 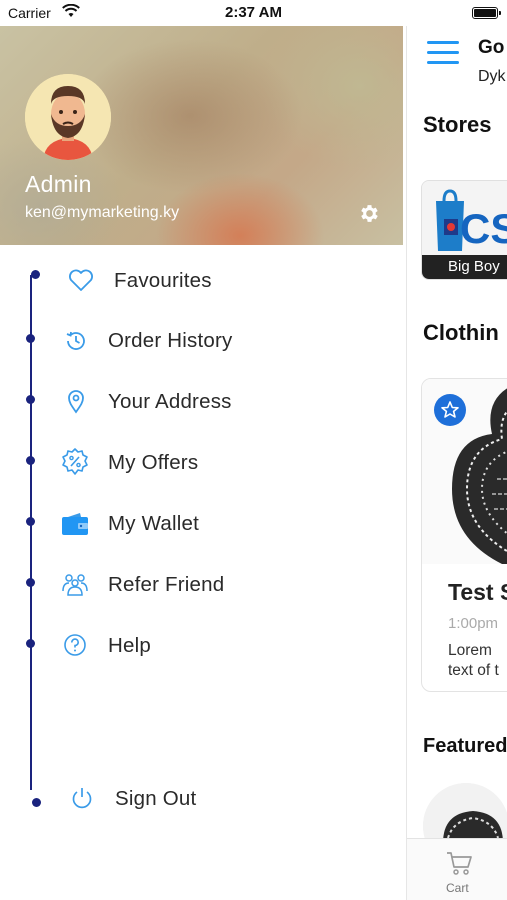 I want to click on menu-label-favourites: Favourites, so click(x=163, y=280).